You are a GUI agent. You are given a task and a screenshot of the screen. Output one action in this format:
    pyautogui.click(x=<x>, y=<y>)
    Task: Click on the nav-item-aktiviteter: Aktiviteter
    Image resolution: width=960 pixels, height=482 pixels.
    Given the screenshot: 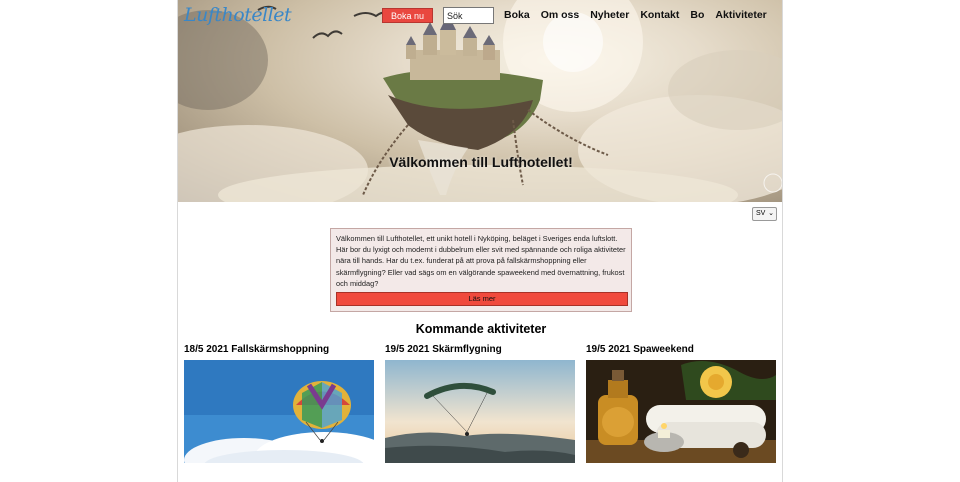 What is the action you would take?
    pyautogui.click(x=740, y=15)
    